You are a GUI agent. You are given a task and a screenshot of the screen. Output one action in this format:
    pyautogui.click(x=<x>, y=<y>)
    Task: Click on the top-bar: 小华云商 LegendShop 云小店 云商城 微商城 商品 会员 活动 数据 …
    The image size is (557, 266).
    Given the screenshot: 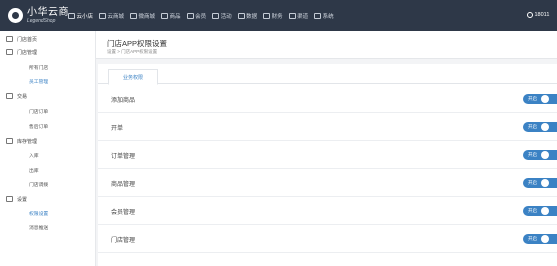 What is the action you would take?
    pyautogui.click(x=278, y=15)
    